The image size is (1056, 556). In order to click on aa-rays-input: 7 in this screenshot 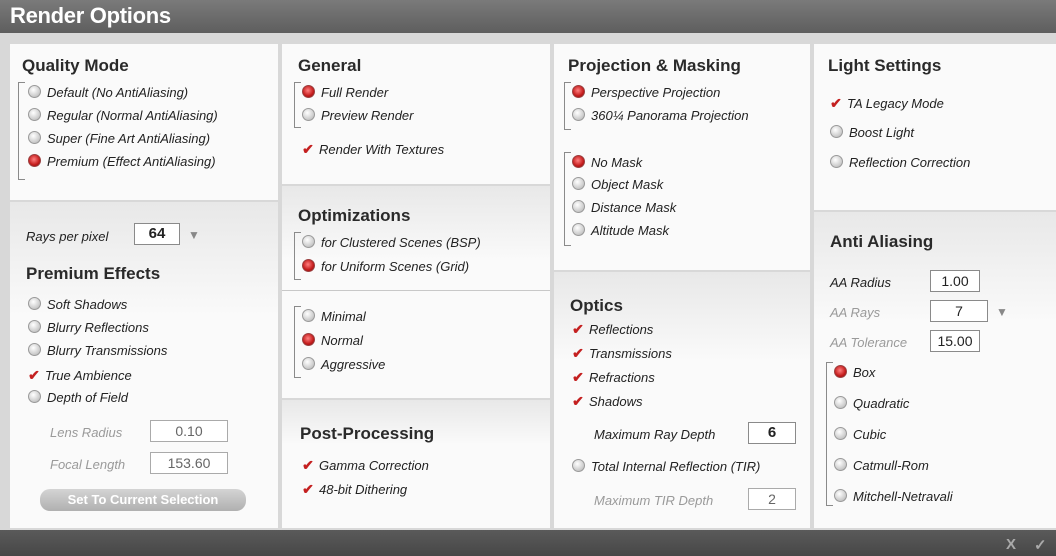, I will do `click(959, 311)`.